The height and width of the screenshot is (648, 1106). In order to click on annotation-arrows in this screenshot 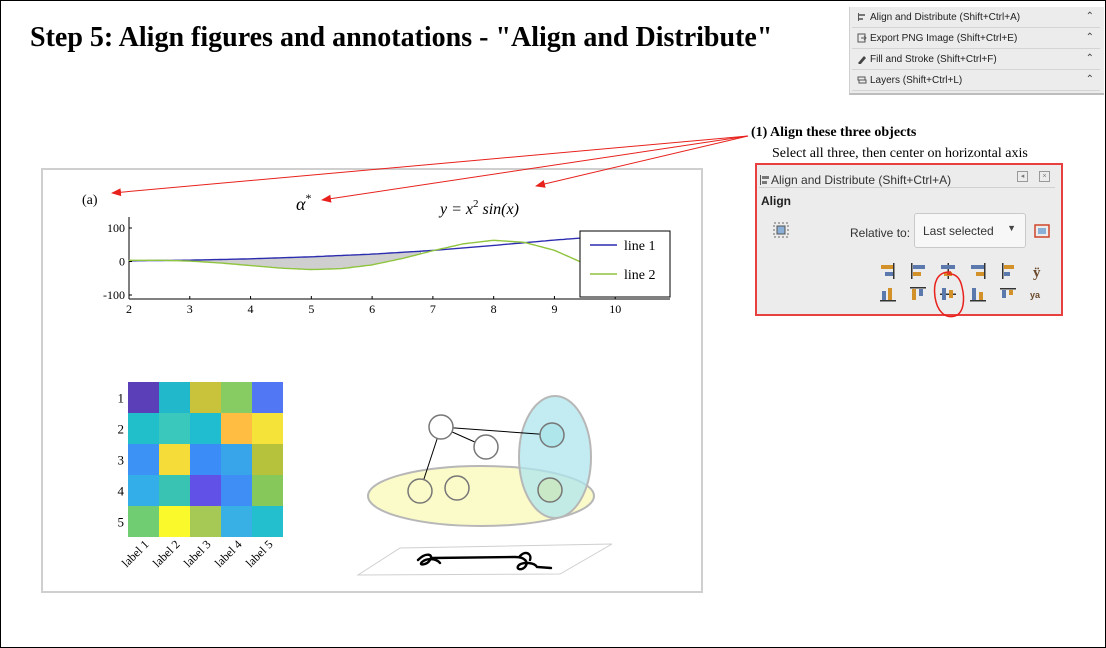, I will do `click(430, 169)`.